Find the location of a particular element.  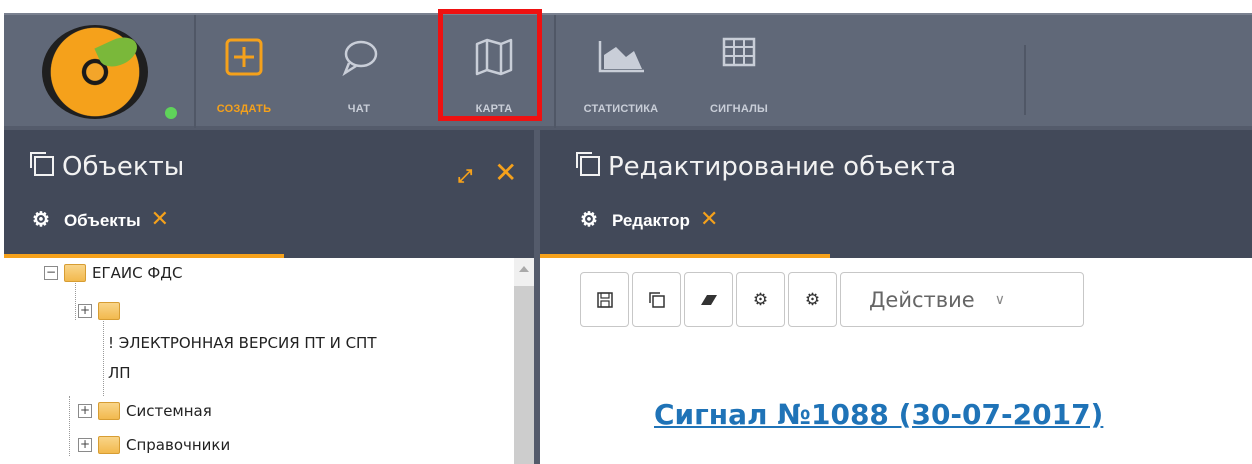

grid-table-icon is located at coordinates (739, 52).